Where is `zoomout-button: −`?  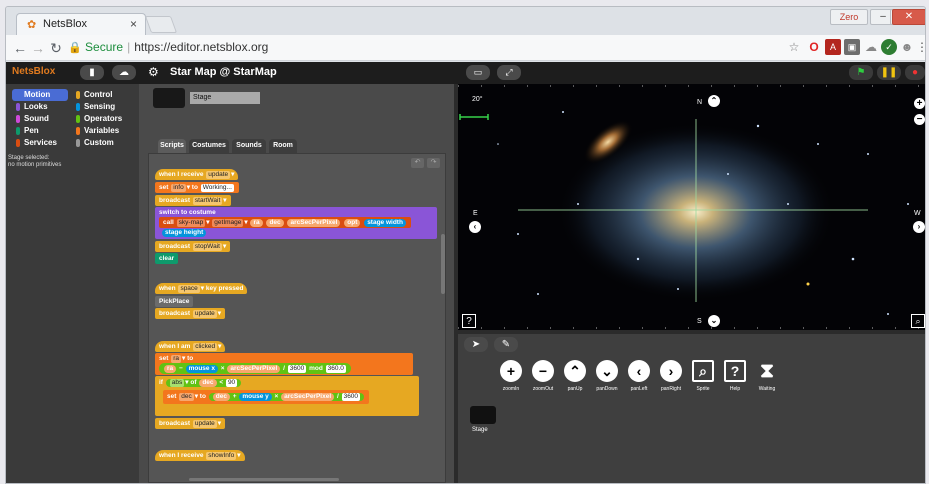
zoomout-button: − is located at coordinates (543, 371).